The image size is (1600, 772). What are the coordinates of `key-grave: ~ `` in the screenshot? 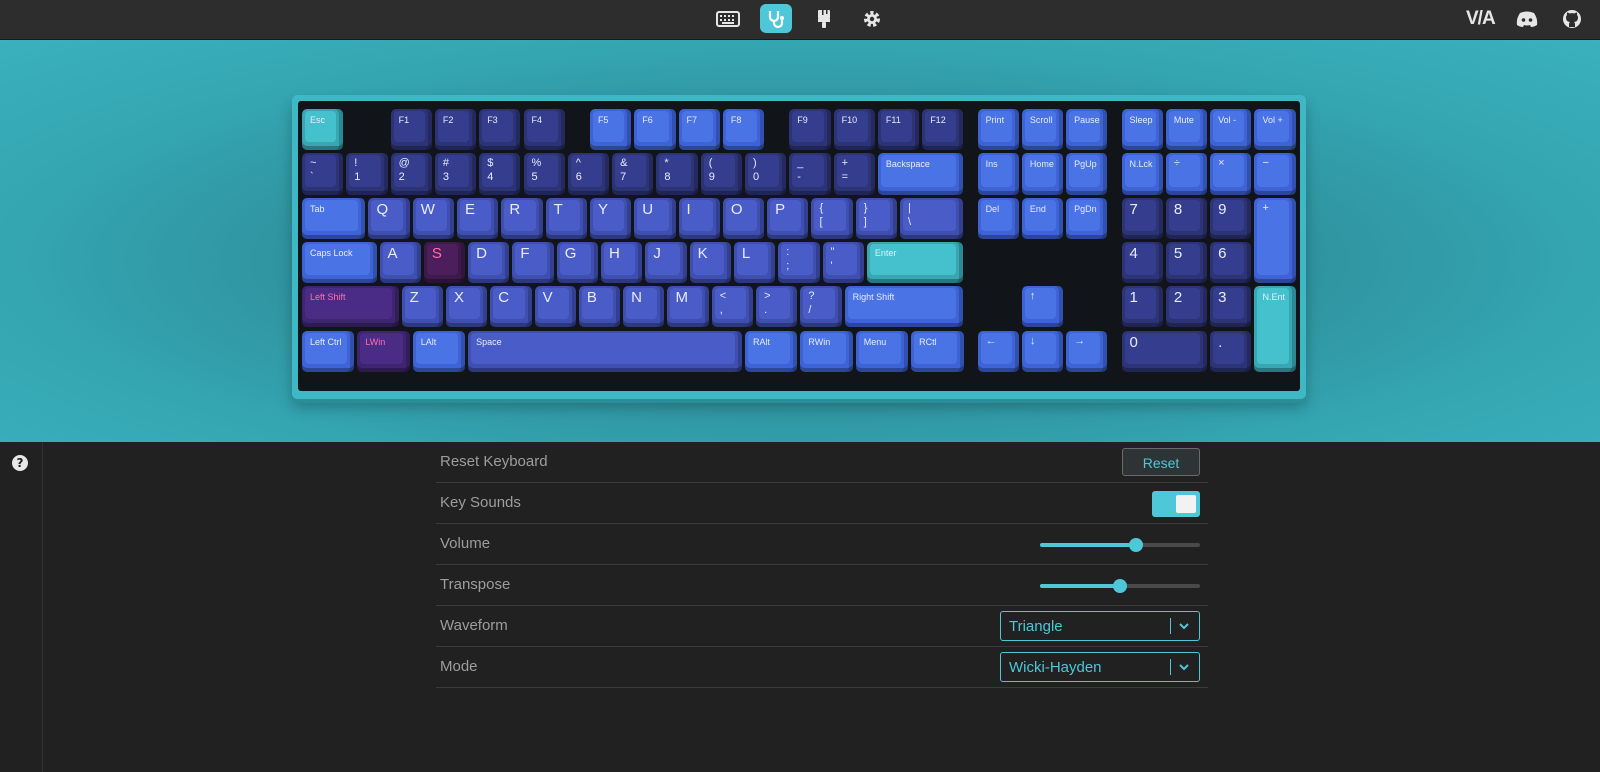 It's located at (323, 174).